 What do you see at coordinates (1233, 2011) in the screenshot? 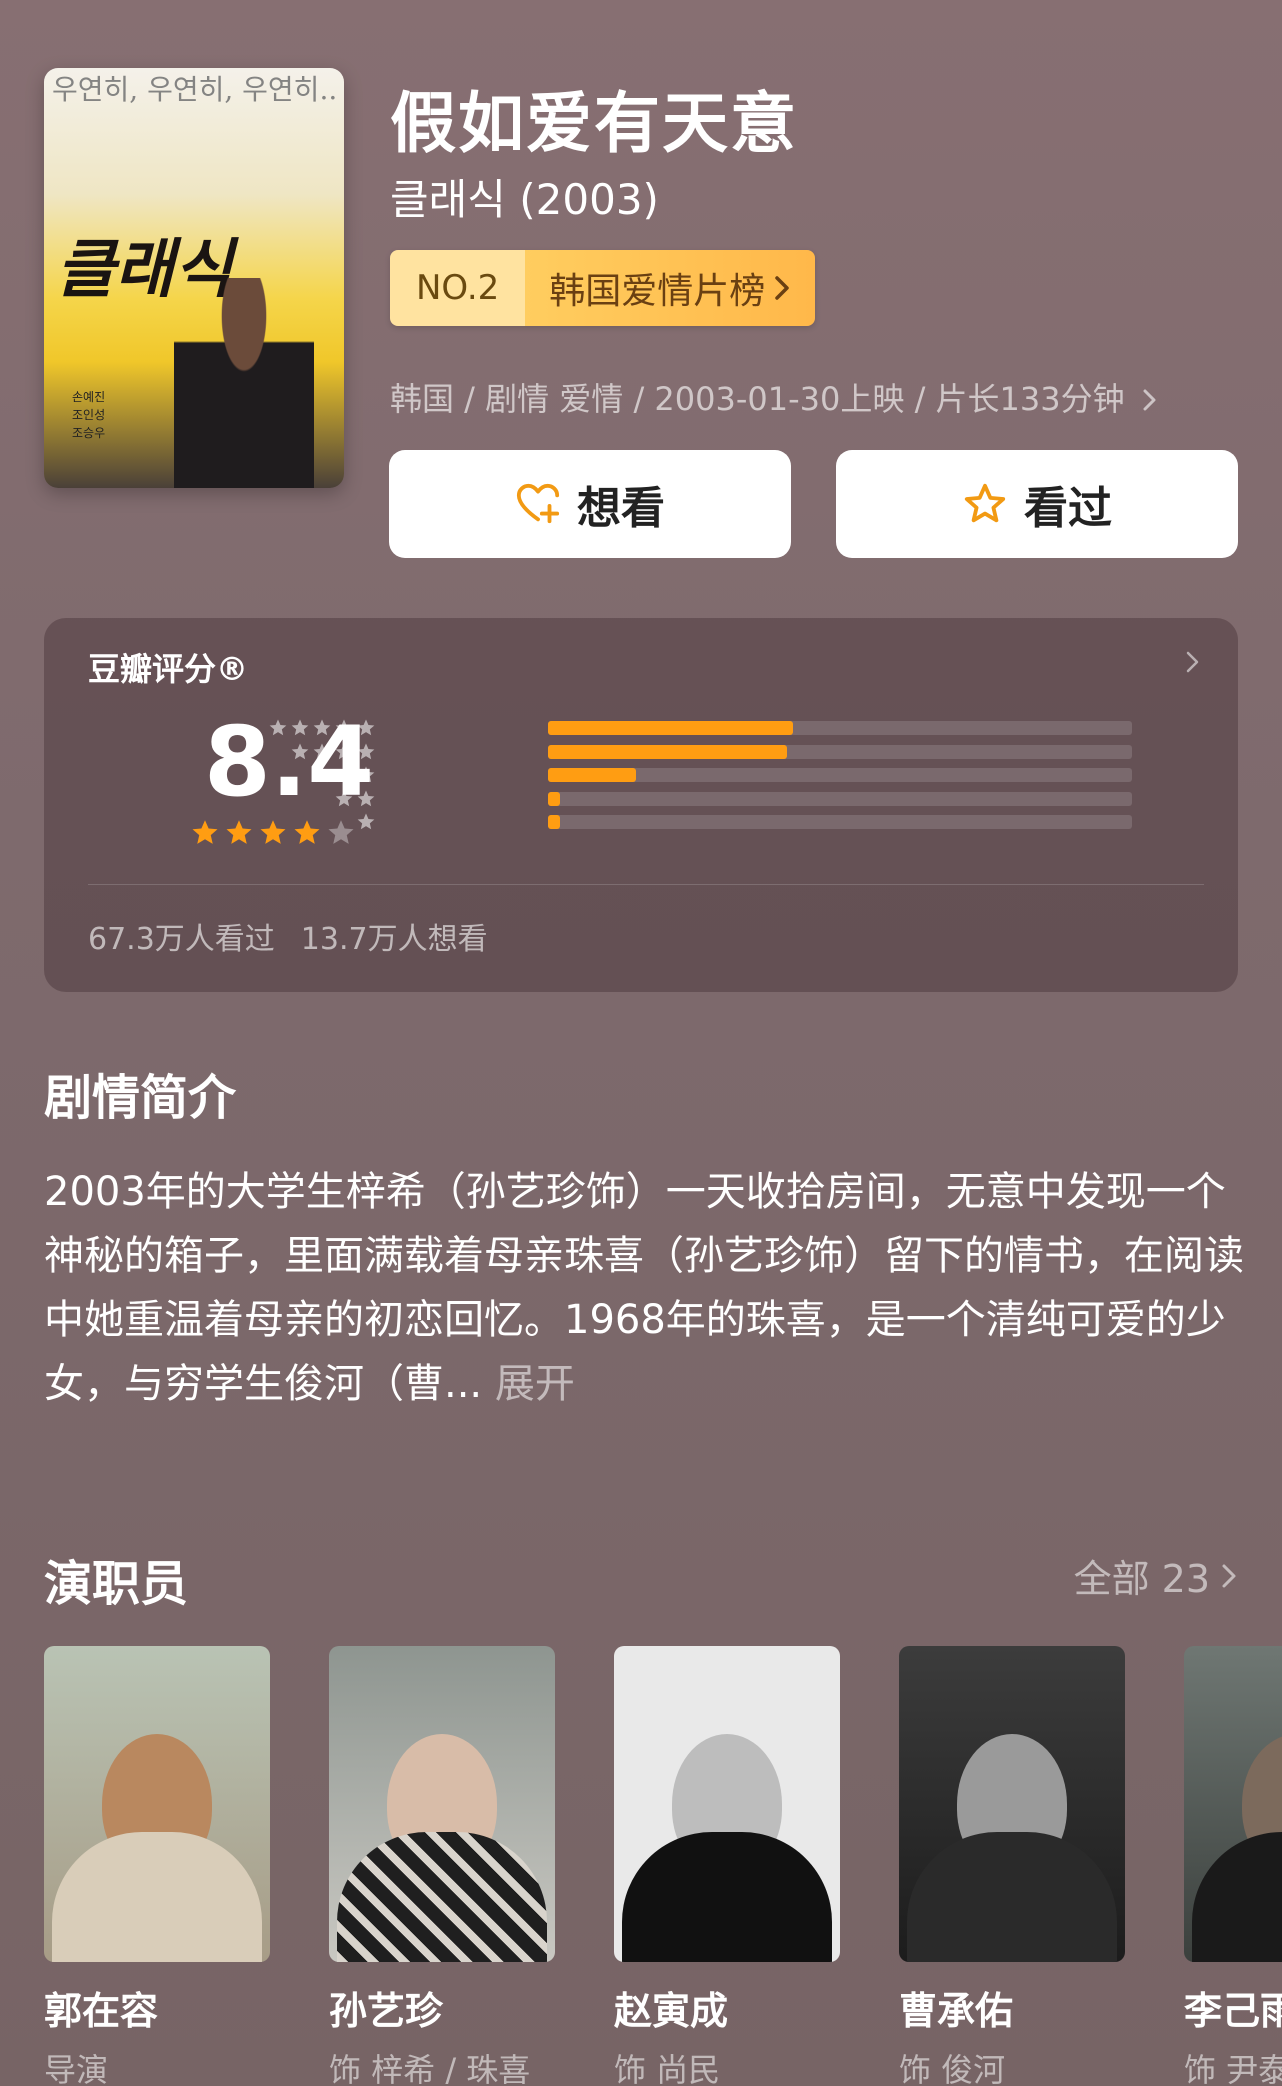
I see `cast-name: 李己雨` at bounding box center [1233, 2011].